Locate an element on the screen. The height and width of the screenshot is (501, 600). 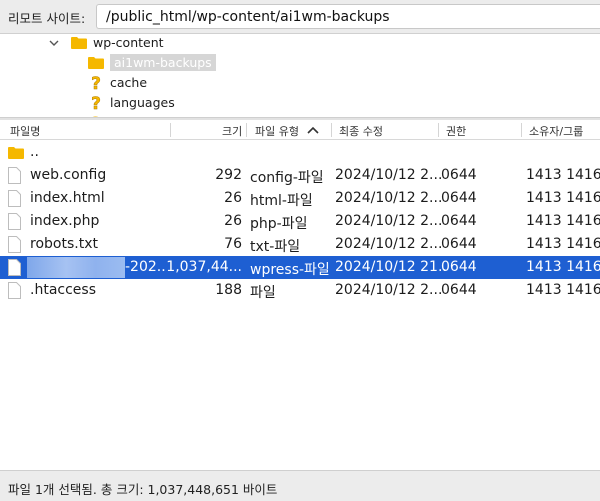
tree-item-wp-content: wp-content is located at coordinates (117, 43).